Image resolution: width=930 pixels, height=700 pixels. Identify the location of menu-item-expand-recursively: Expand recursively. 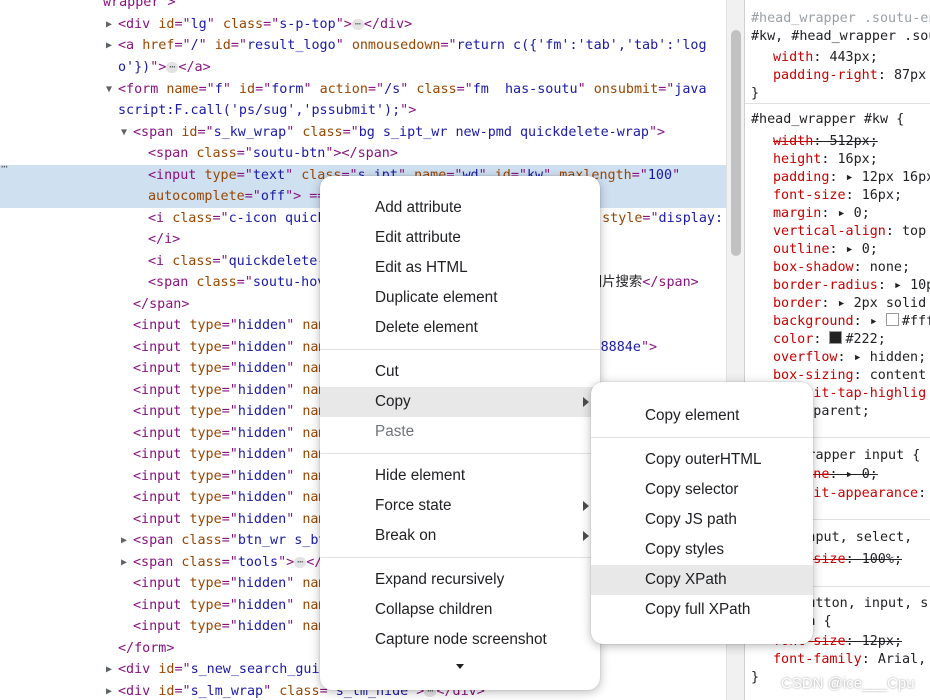
(460, 580).